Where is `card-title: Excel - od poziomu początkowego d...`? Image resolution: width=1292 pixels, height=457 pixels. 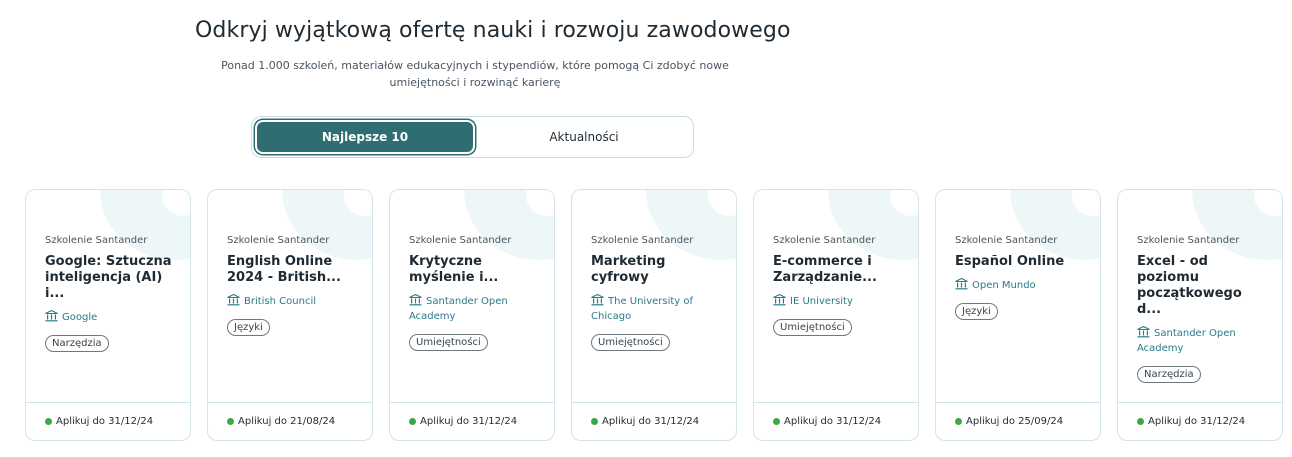 card-title: Excel - od poziomu początkowego d... is located at coordinates (1189, 285).